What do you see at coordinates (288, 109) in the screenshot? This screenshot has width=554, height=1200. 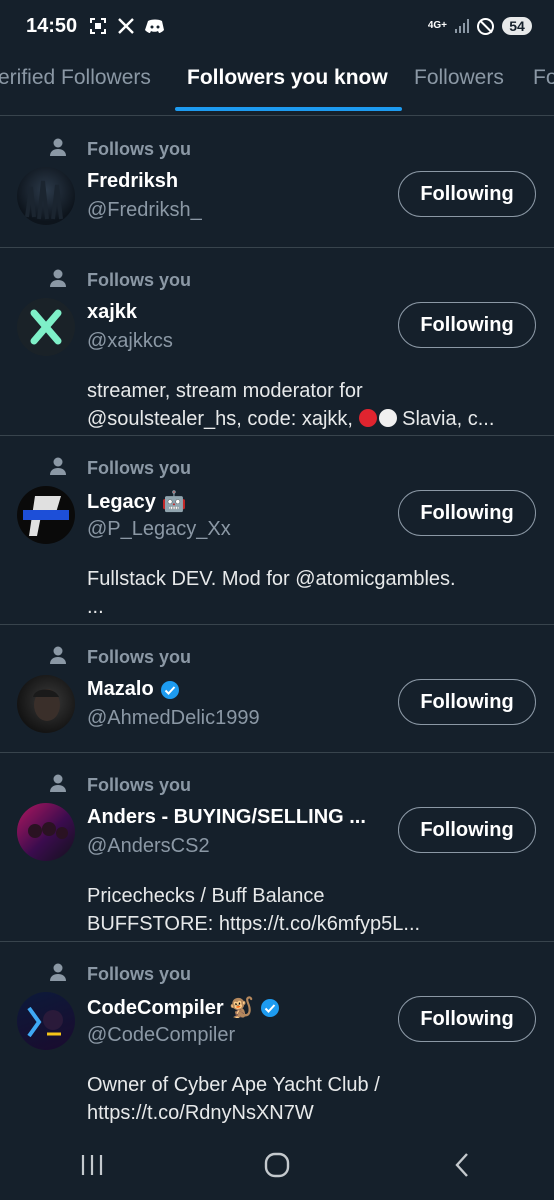 I see `active-tab-indicator` at bounding box center [288, 109].